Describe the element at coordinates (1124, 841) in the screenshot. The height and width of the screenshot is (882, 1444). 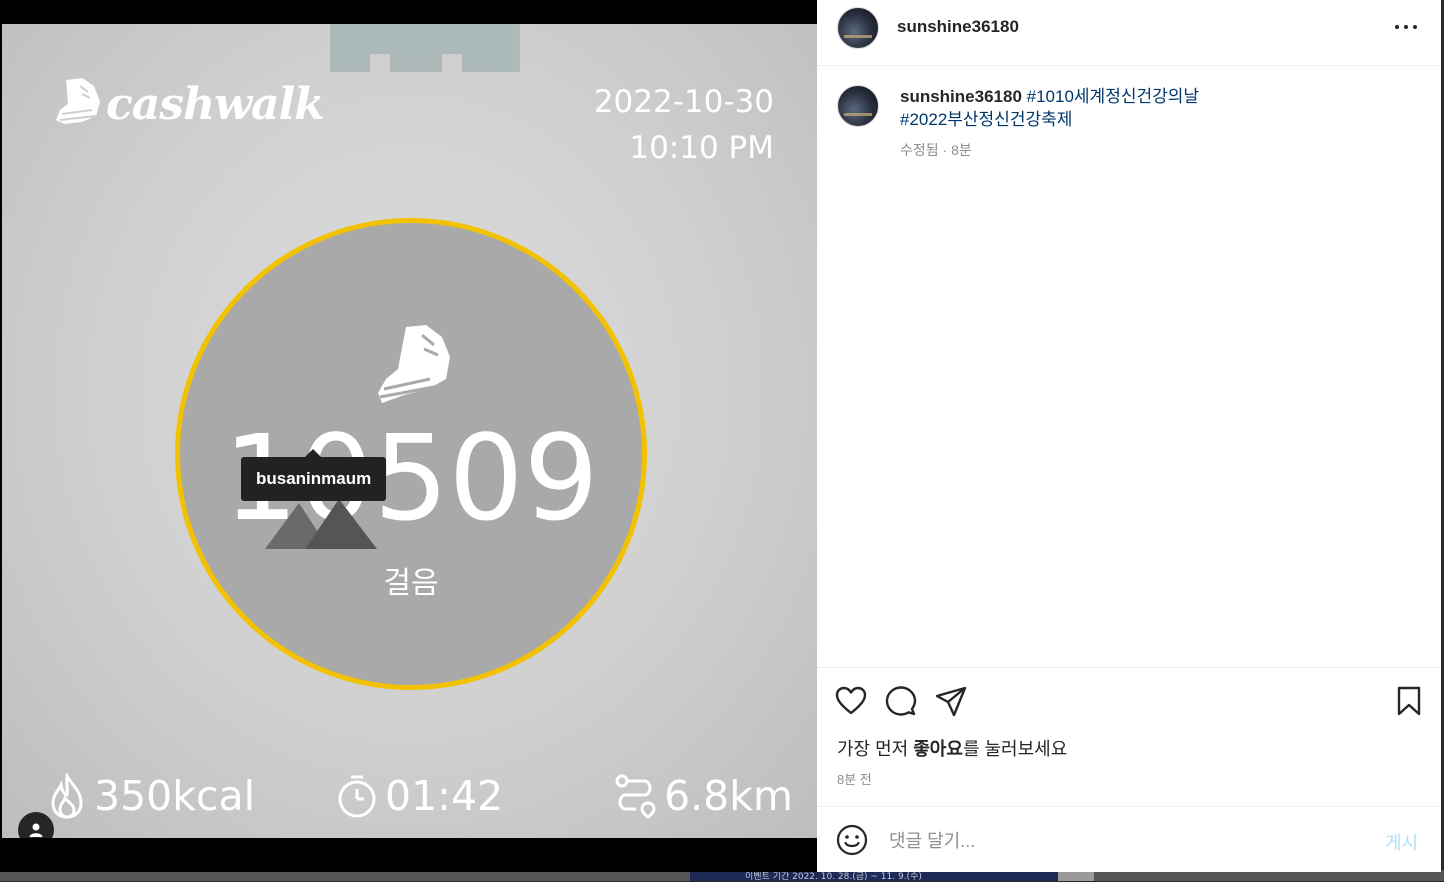
I see `comment-input` at that location.